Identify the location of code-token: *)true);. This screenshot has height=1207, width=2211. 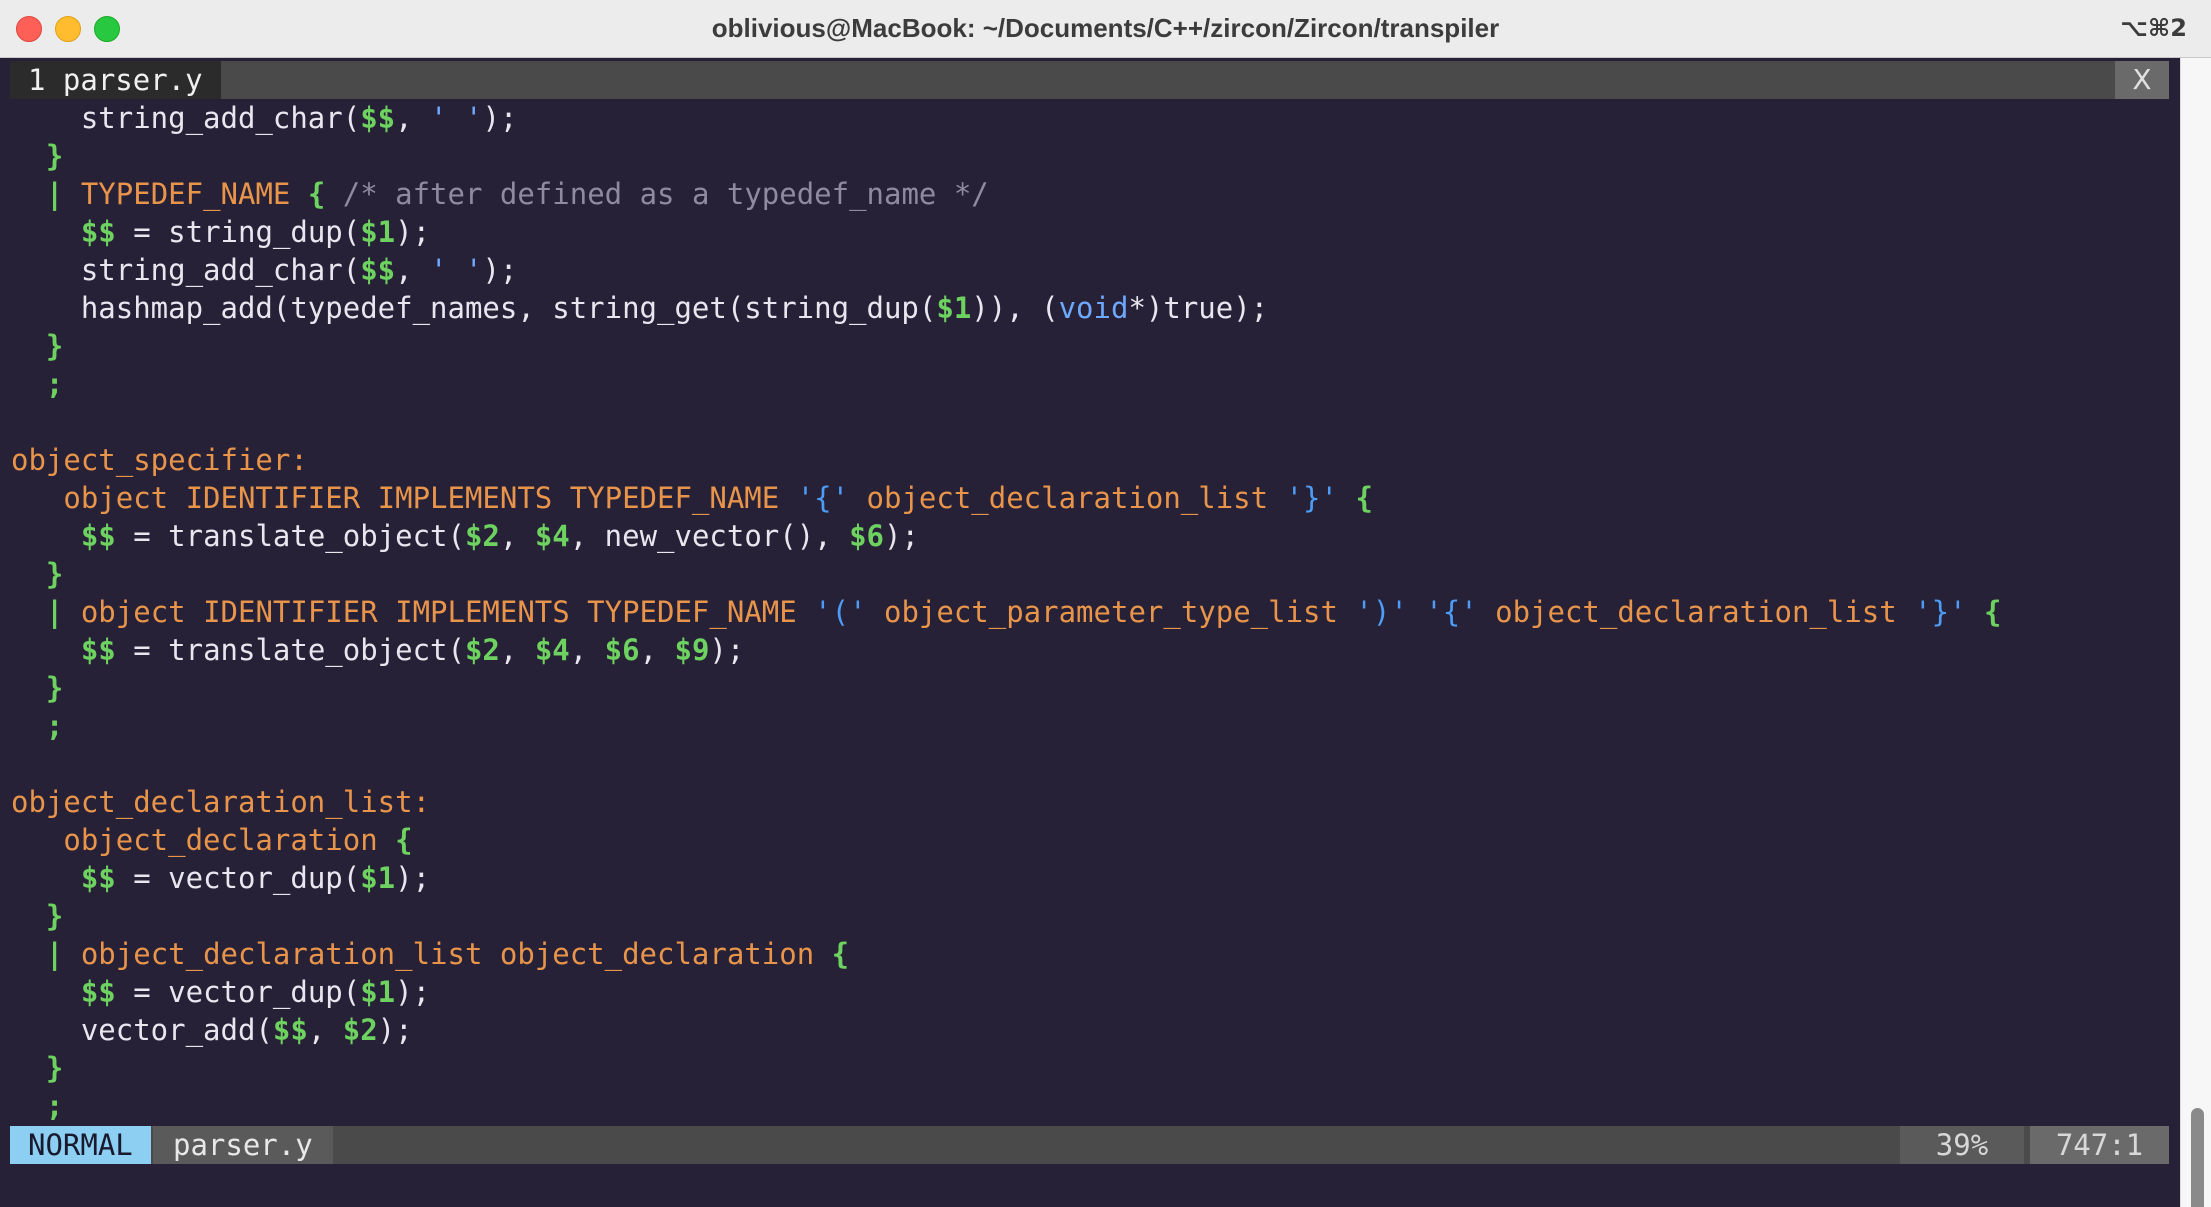
(1198, 308).